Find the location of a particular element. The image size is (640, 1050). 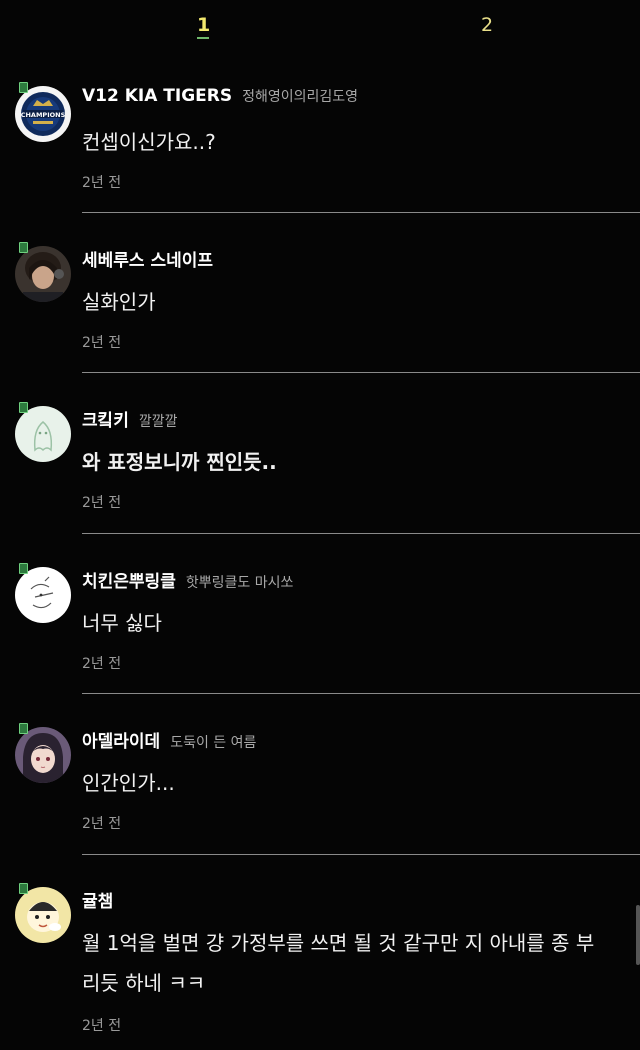

comment-username: 귤챔 is located at coordinates (97, 899).